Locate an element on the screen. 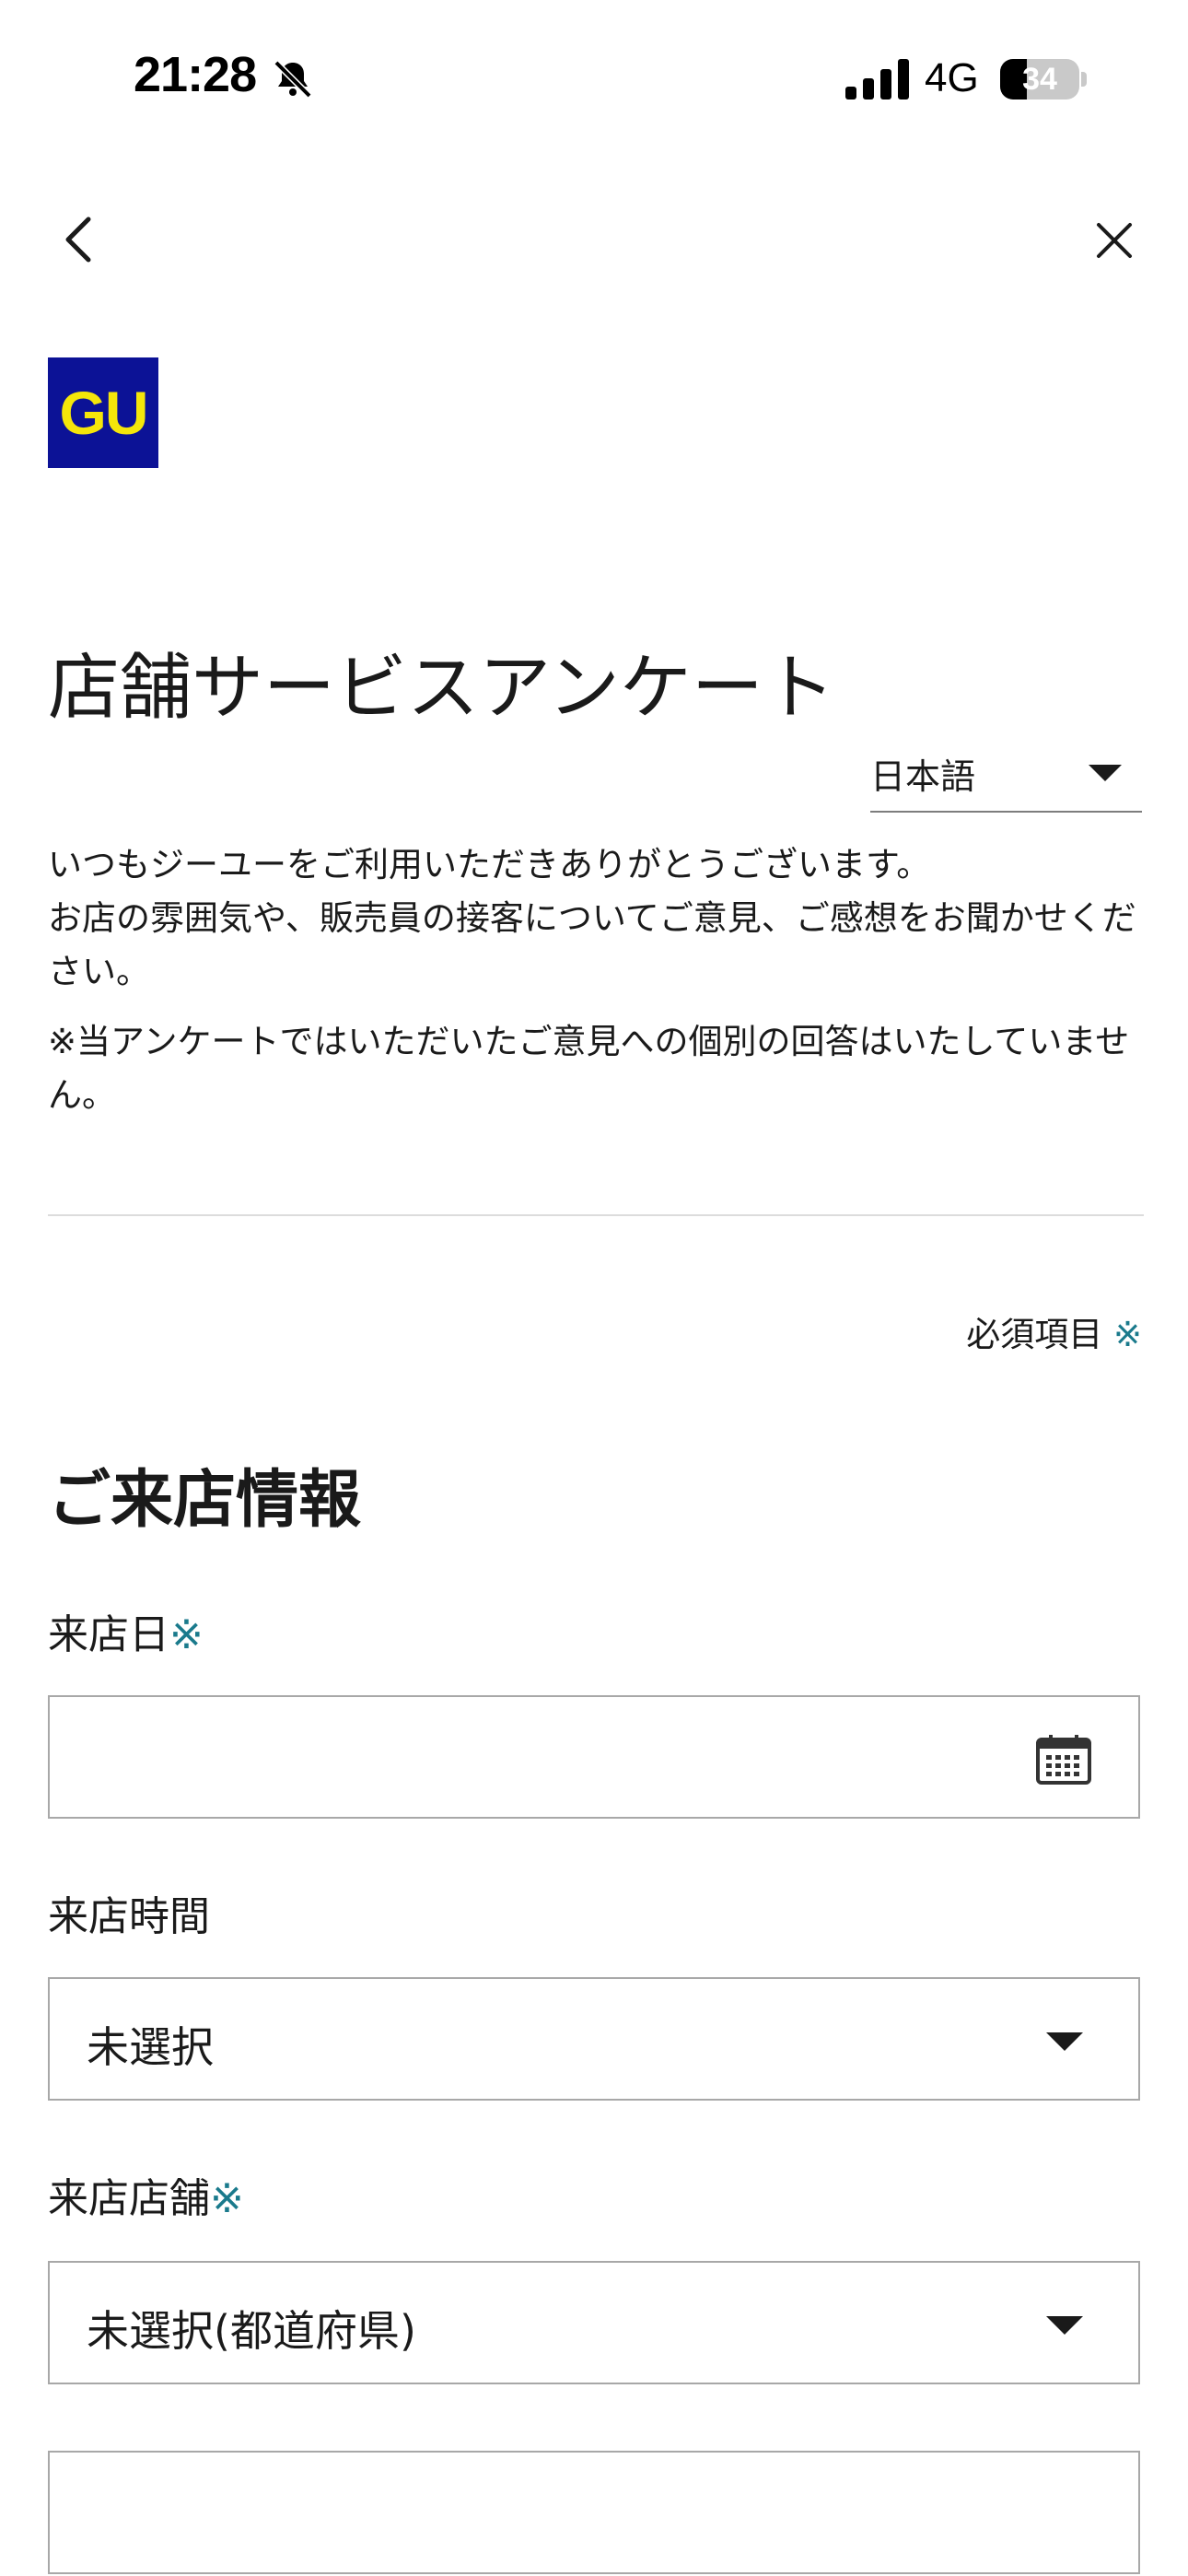 The height and width of the screenshot is (2576, 1188). required-legend: 必須項目 ※ is located at coordinates (893, 1331).